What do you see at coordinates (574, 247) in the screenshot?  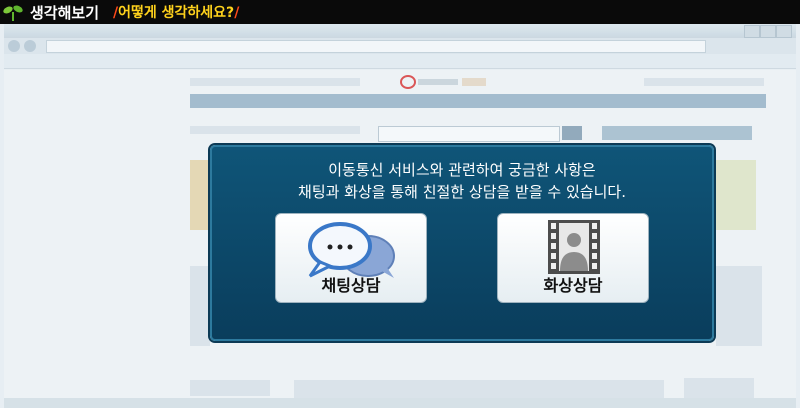 I see `video-call-icon` at bounding box center [574, 247].